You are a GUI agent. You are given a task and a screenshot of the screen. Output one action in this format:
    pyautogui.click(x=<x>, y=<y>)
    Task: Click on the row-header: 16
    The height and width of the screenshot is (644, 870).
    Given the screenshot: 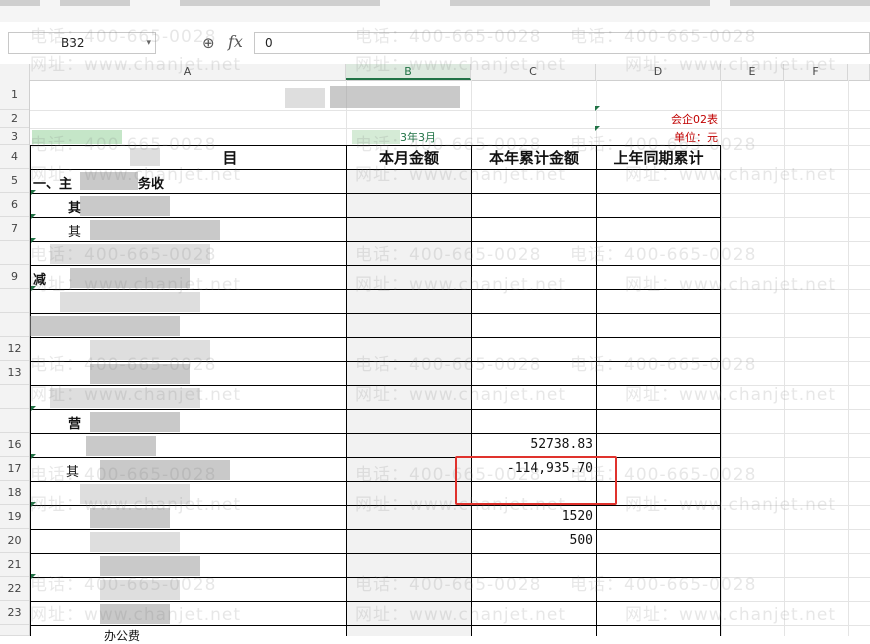 What is the action you would take?
    pyautogui.click(x=14, y=445)
    